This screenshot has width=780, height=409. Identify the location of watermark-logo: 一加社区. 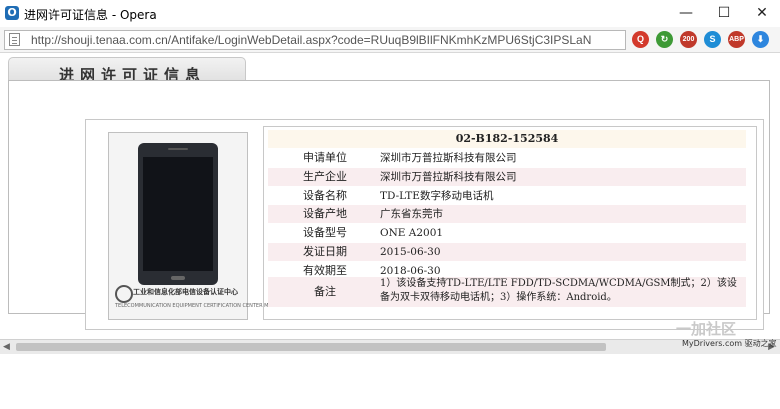
(706, 329).